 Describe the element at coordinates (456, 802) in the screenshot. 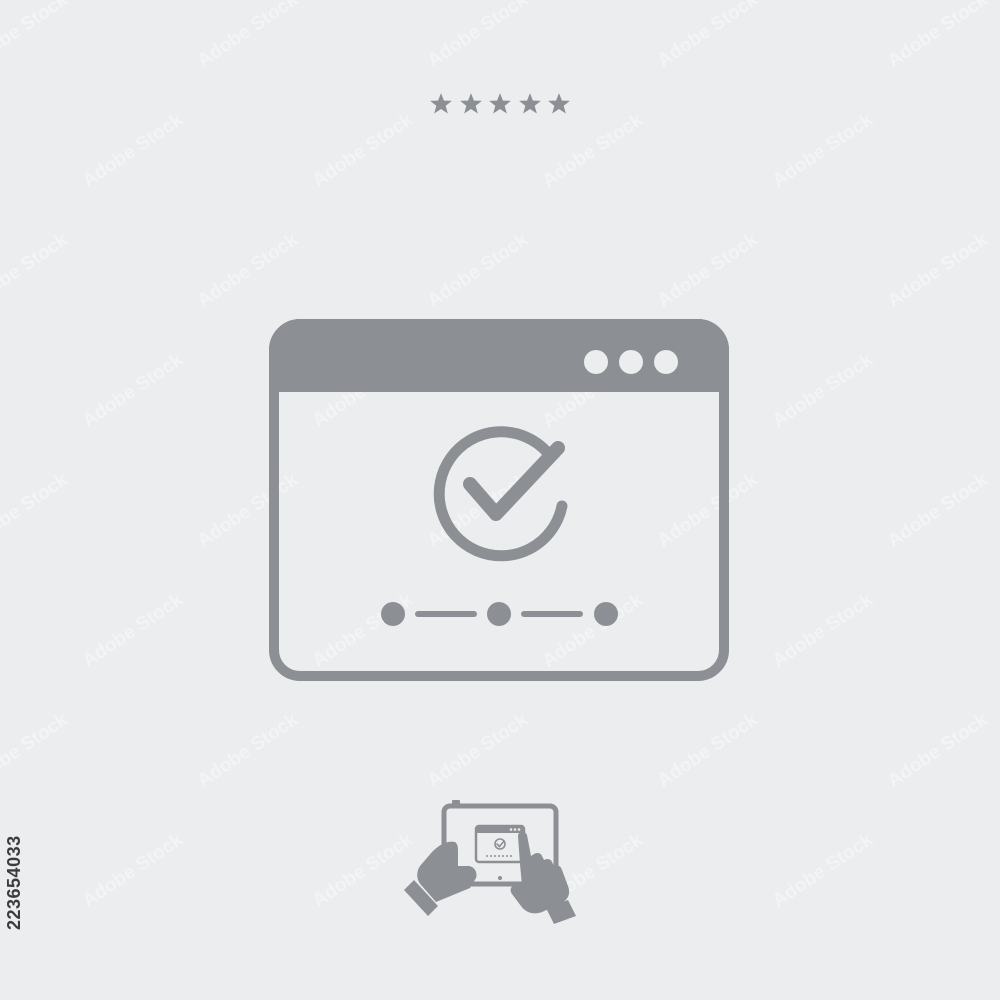

I see `tablet-top-button` at that location.